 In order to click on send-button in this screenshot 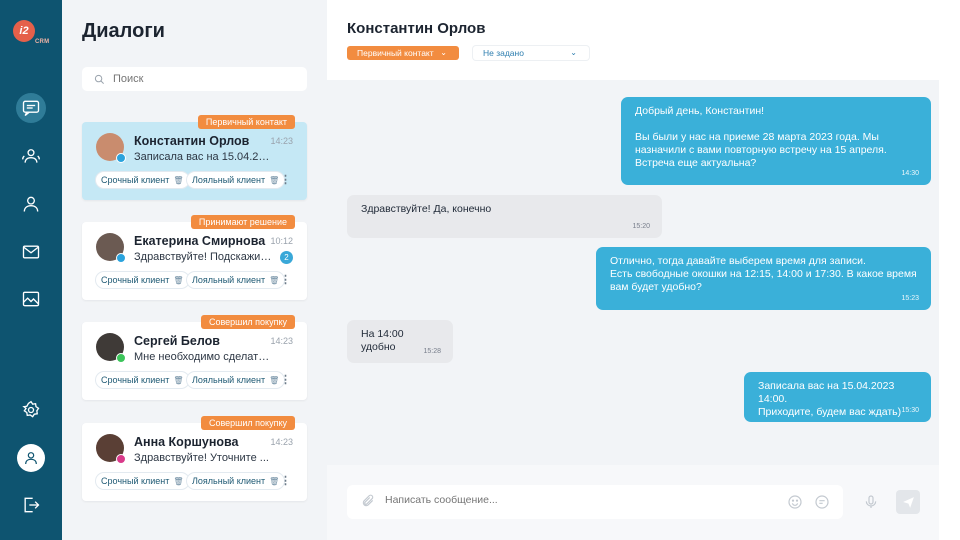, I will do `click(908, 502)`.